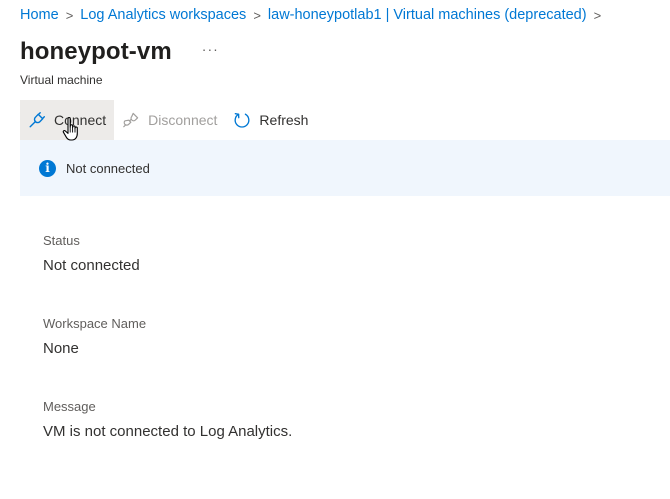 This screenshot has width=670, height=499. What do you see at coordinates (47, 168) in the screenshot?
I see `info-icon: i` at bounding box center [47, 168].